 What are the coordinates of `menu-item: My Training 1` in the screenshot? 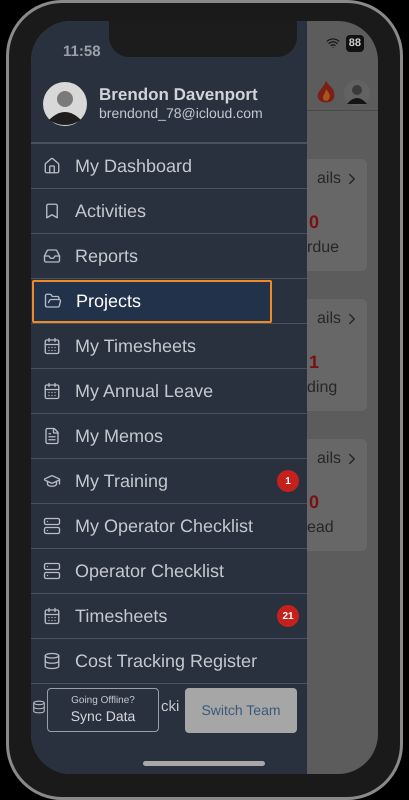 It's located at (169, 481).